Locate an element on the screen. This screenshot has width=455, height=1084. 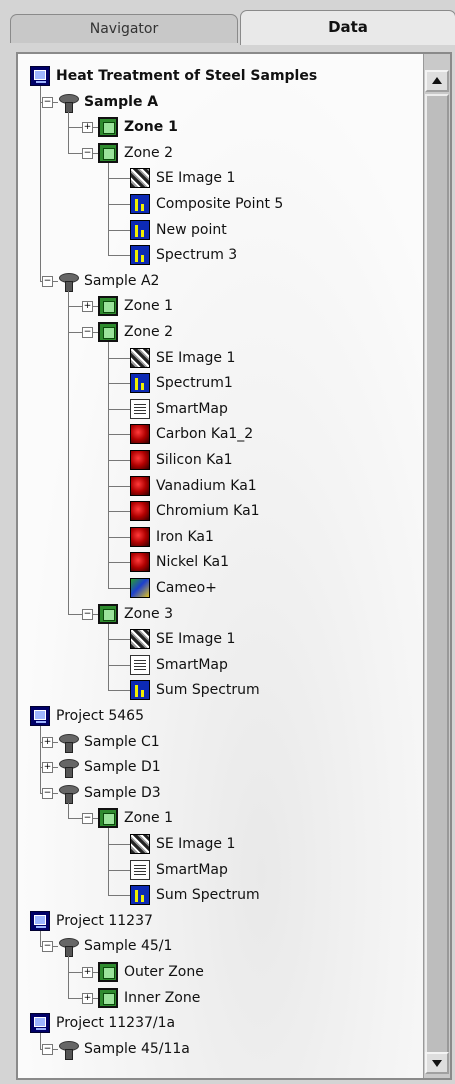
tree-node: Heat Treatment of Steel Samples is located at coordinates (218, 76).